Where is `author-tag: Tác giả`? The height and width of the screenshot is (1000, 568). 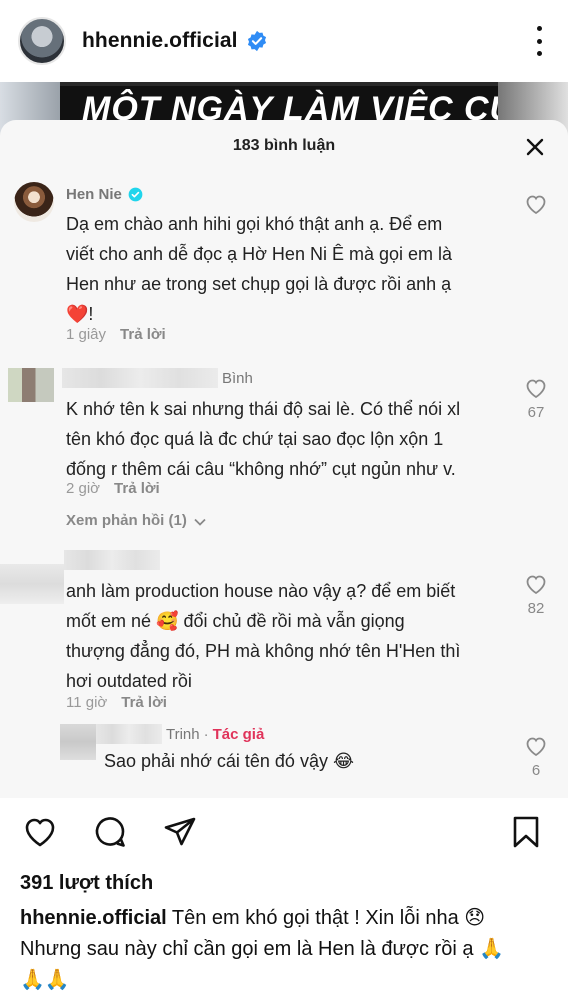
author-tag: Tác giả is located at coordinates (238, 734).